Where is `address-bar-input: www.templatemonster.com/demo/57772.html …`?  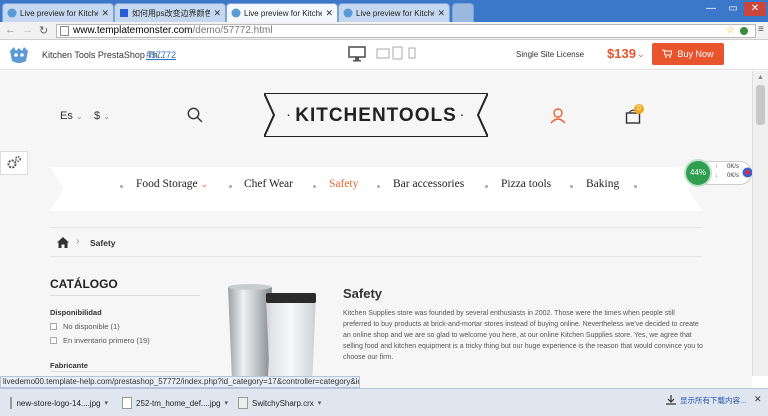
address-bar-input: www.templatemonster.com/demo/57772.html … is located at coordinates (406, 31).